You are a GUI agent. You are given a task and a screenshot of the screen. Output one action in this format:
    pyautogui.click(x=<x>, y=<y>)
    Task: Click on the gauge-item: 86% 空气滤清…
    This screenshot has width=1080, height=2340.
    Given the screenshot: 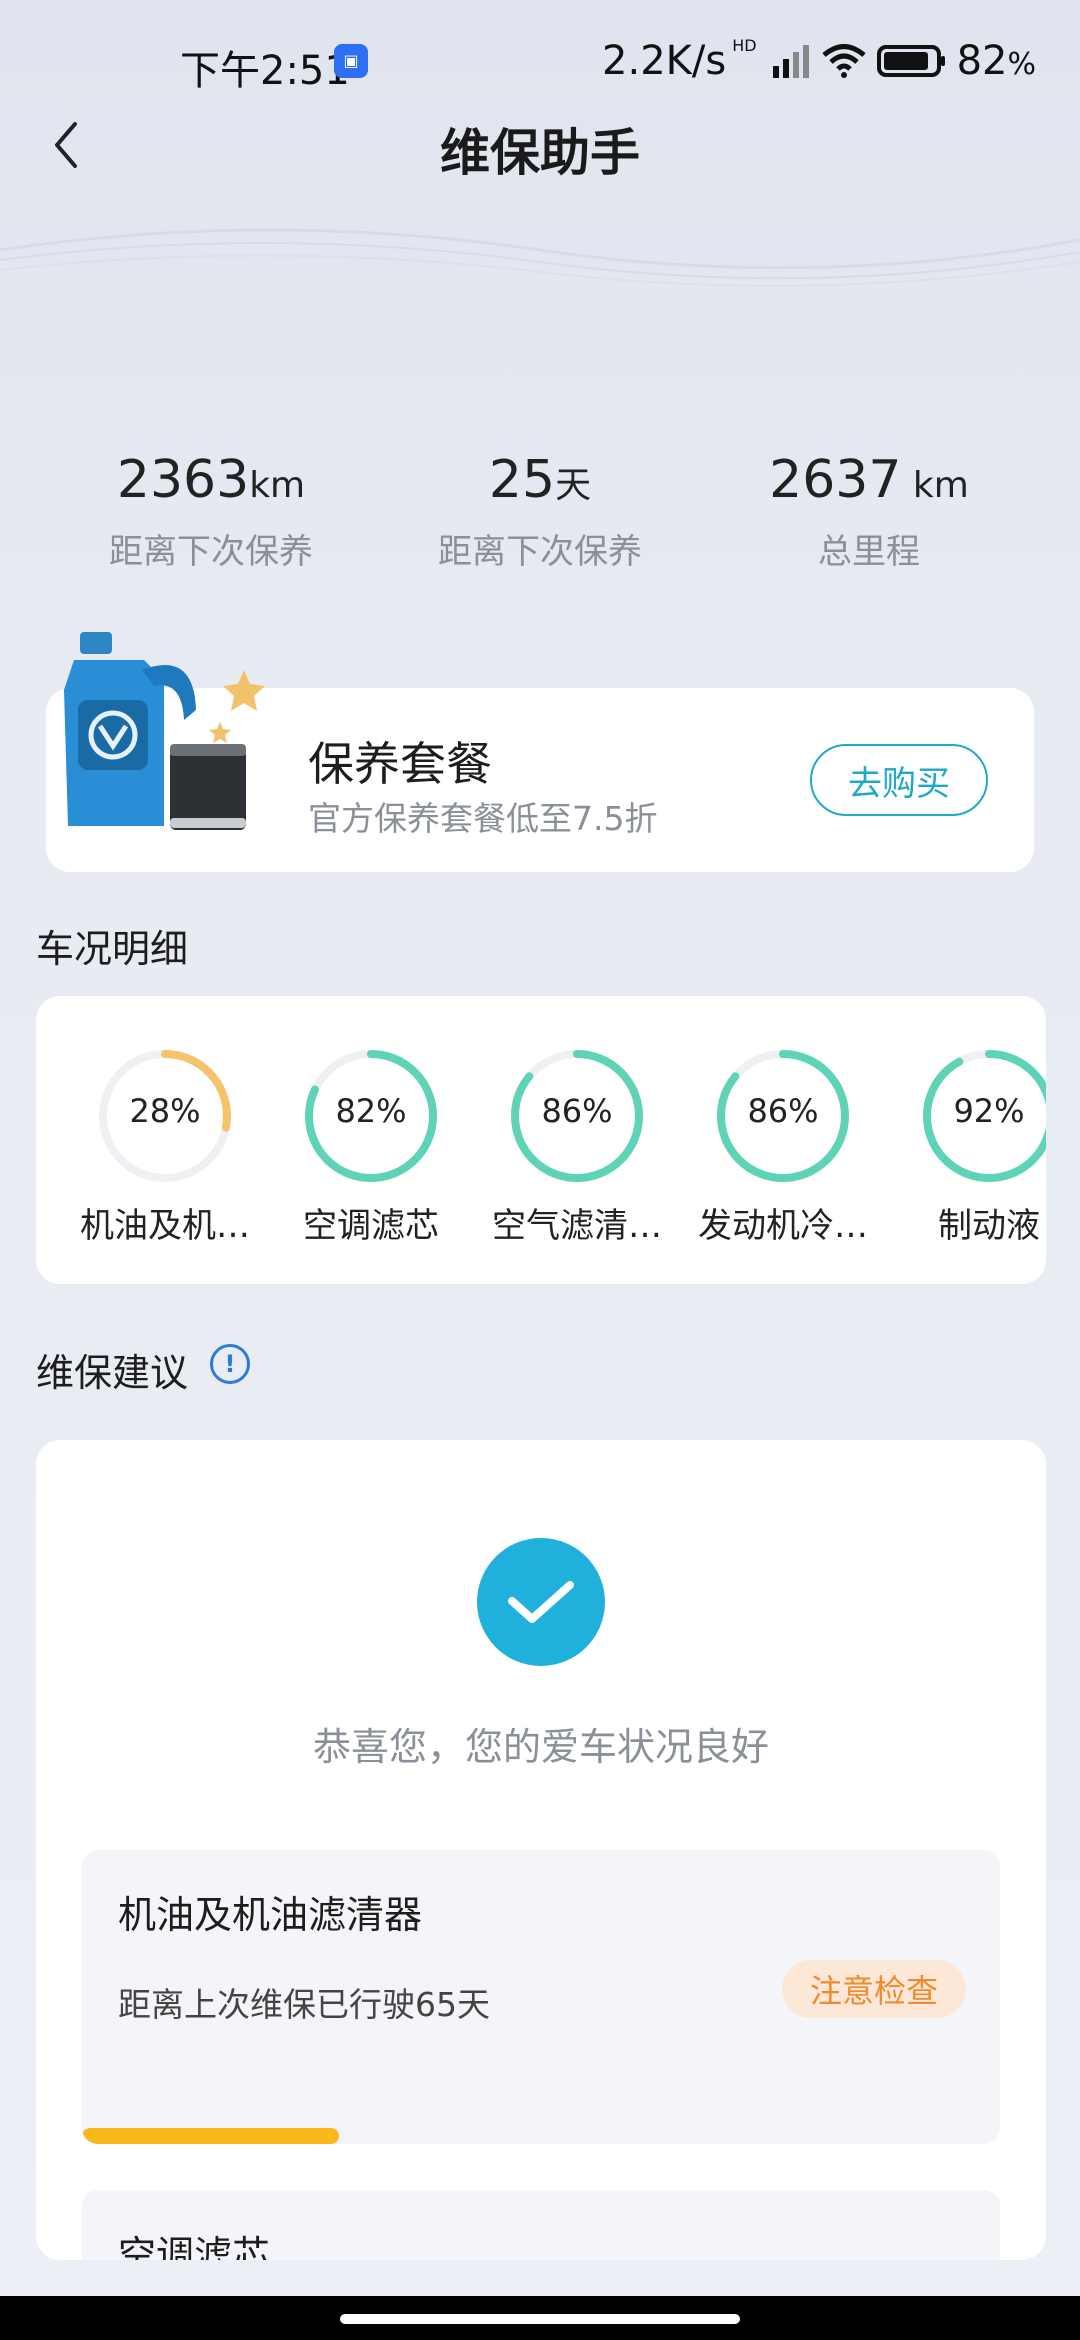 What is the action you would take?
    pyautogui.click(x=577, y=1146)
    